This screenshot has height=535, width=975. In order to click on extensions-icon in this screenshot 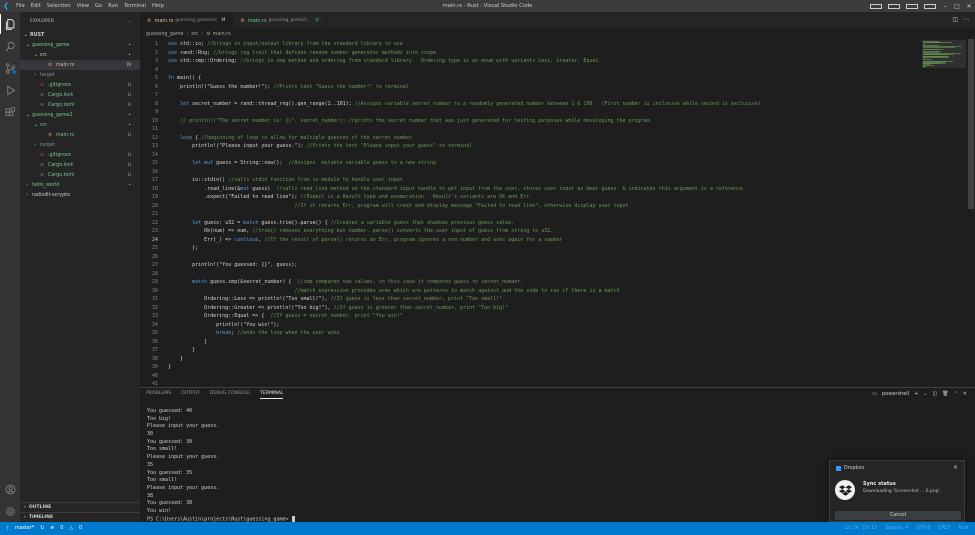, I will do `click(10, 112)`.